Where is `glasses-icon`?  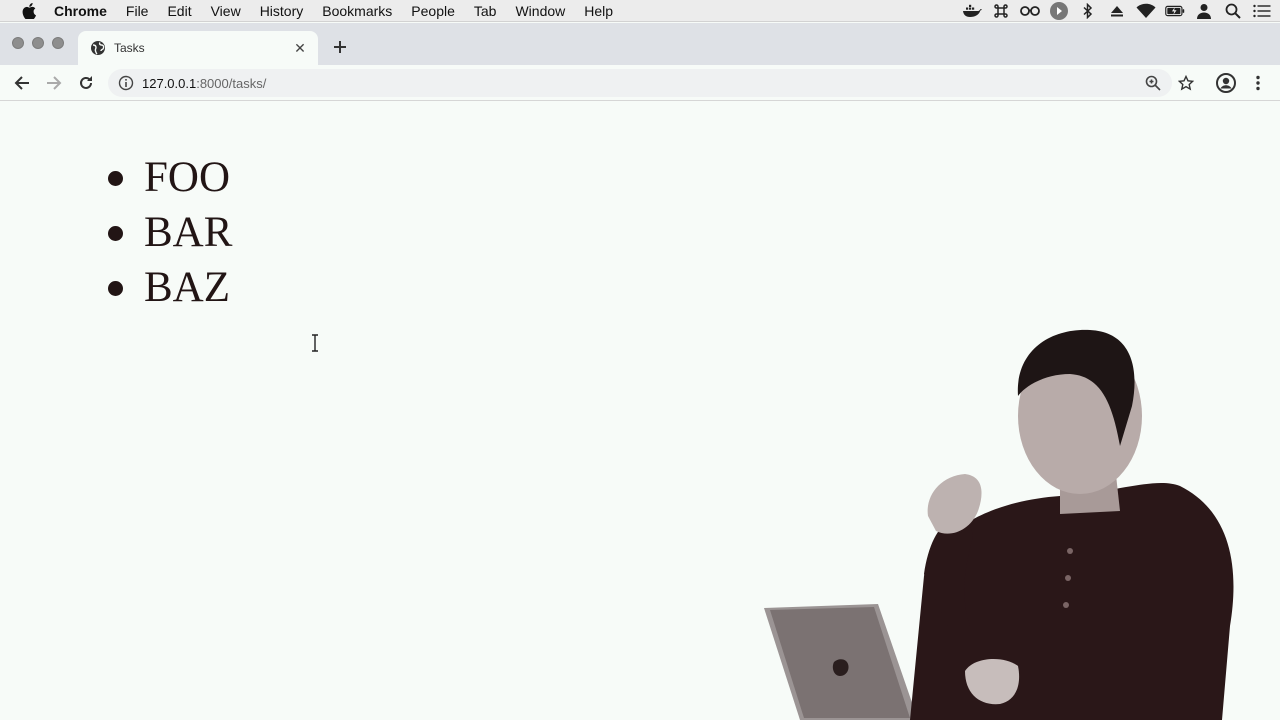
glasses-icon is located at coordinates (1030, 11).